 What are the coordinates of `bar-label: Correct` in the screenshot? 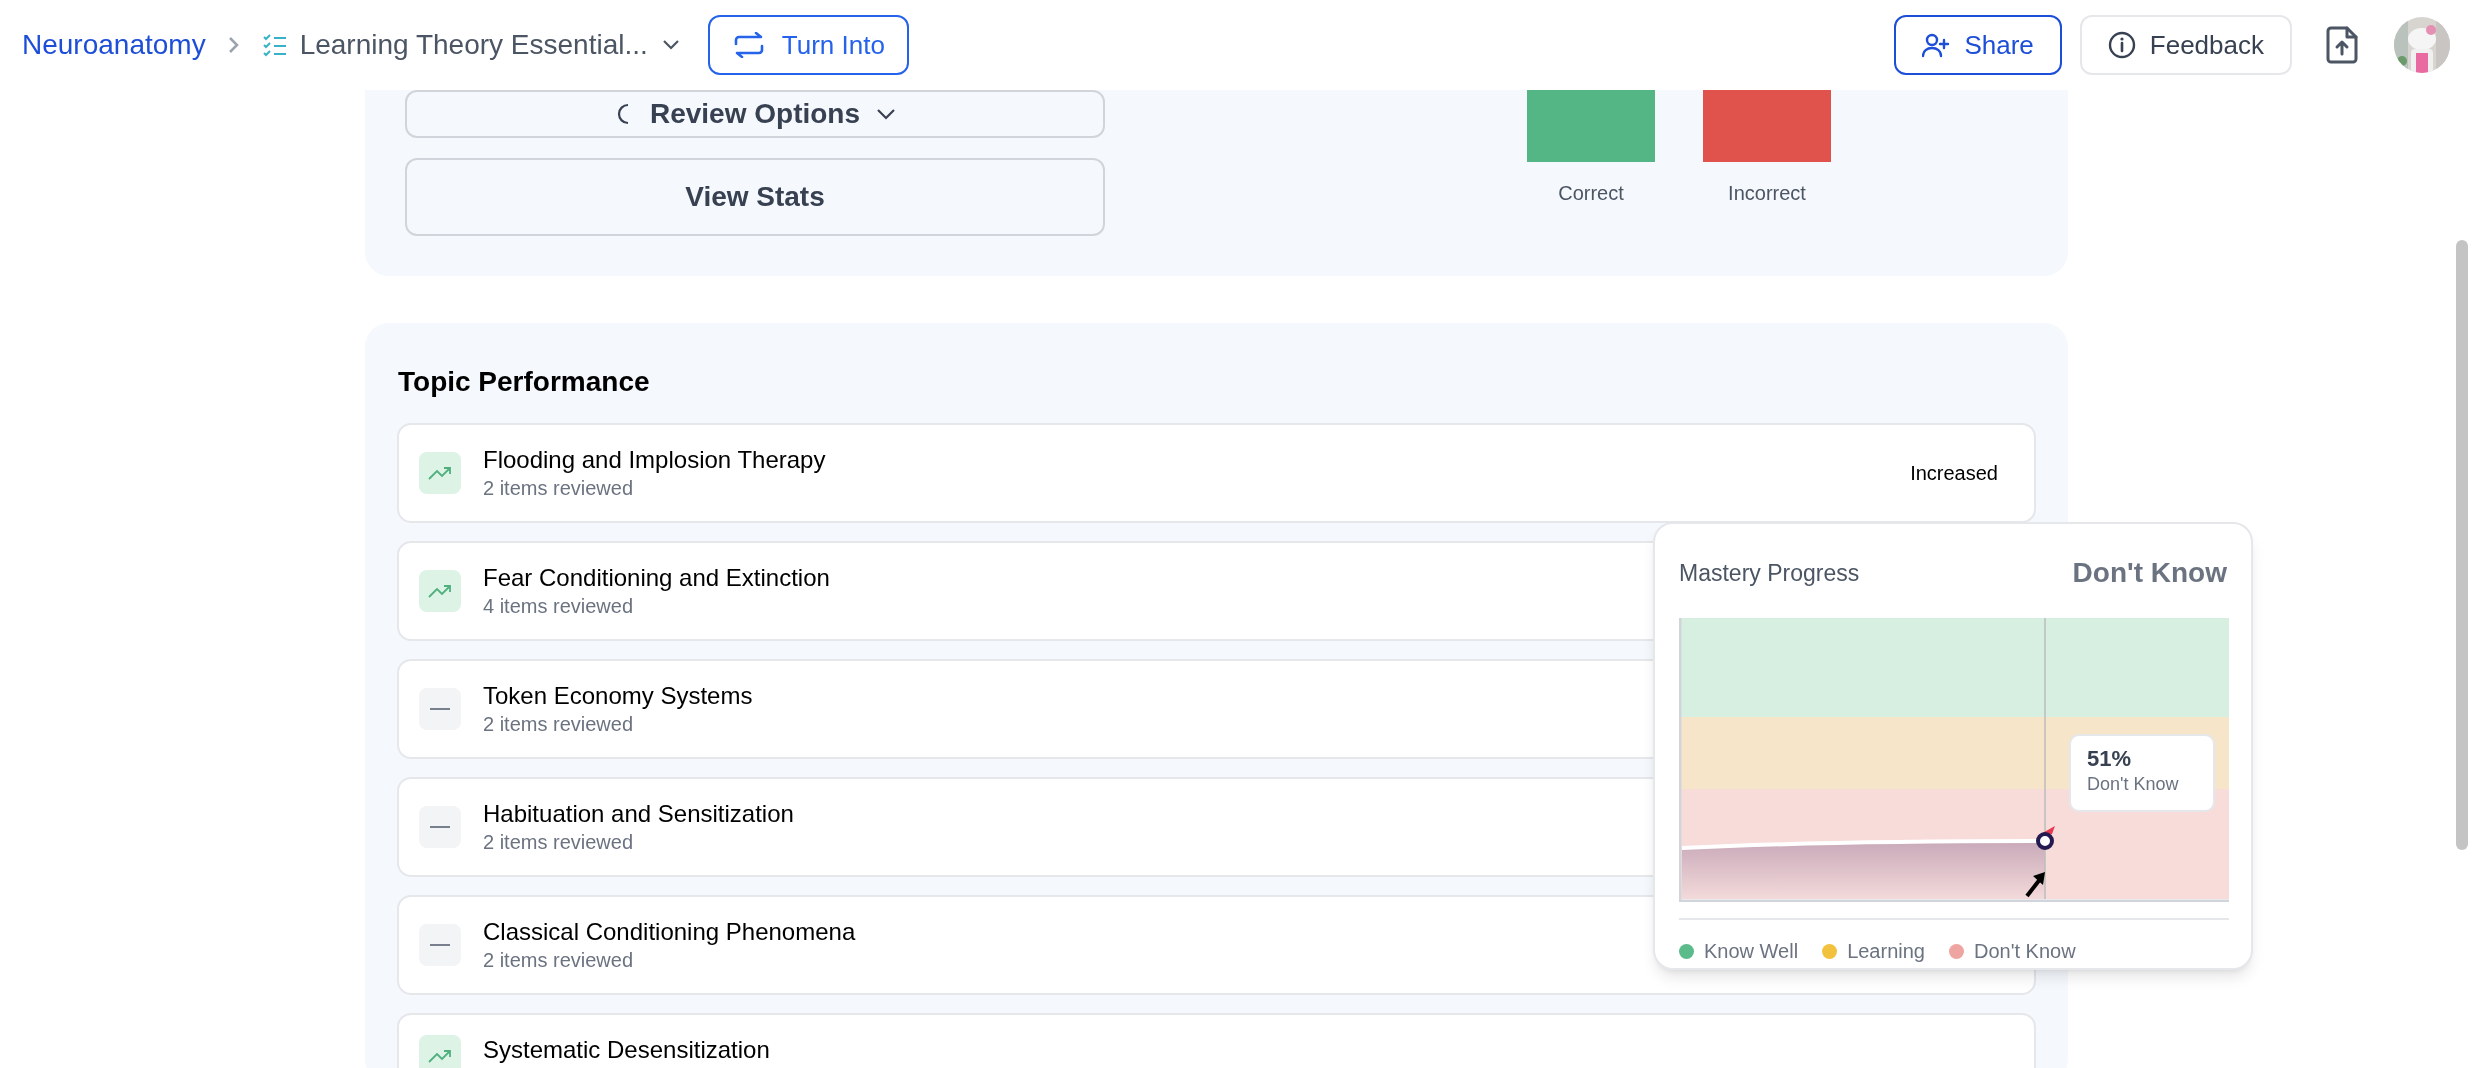 It's located at (1591, 193).